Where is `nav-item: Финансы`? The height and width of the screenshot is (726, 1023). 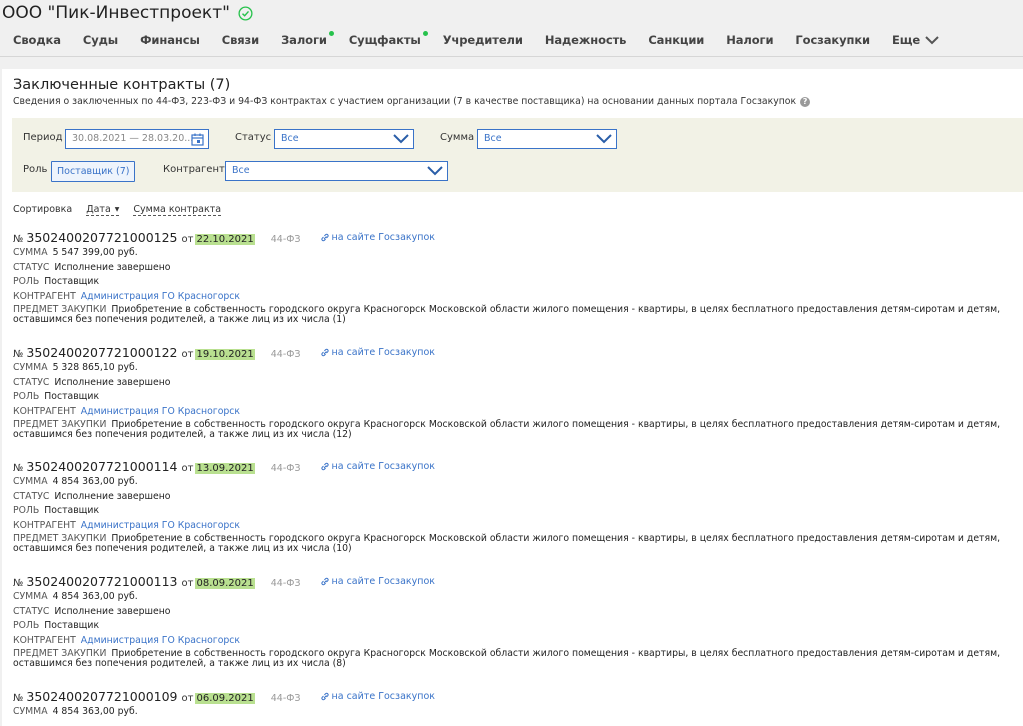
nav-item: Финансы is located at coordinates (170, 40).